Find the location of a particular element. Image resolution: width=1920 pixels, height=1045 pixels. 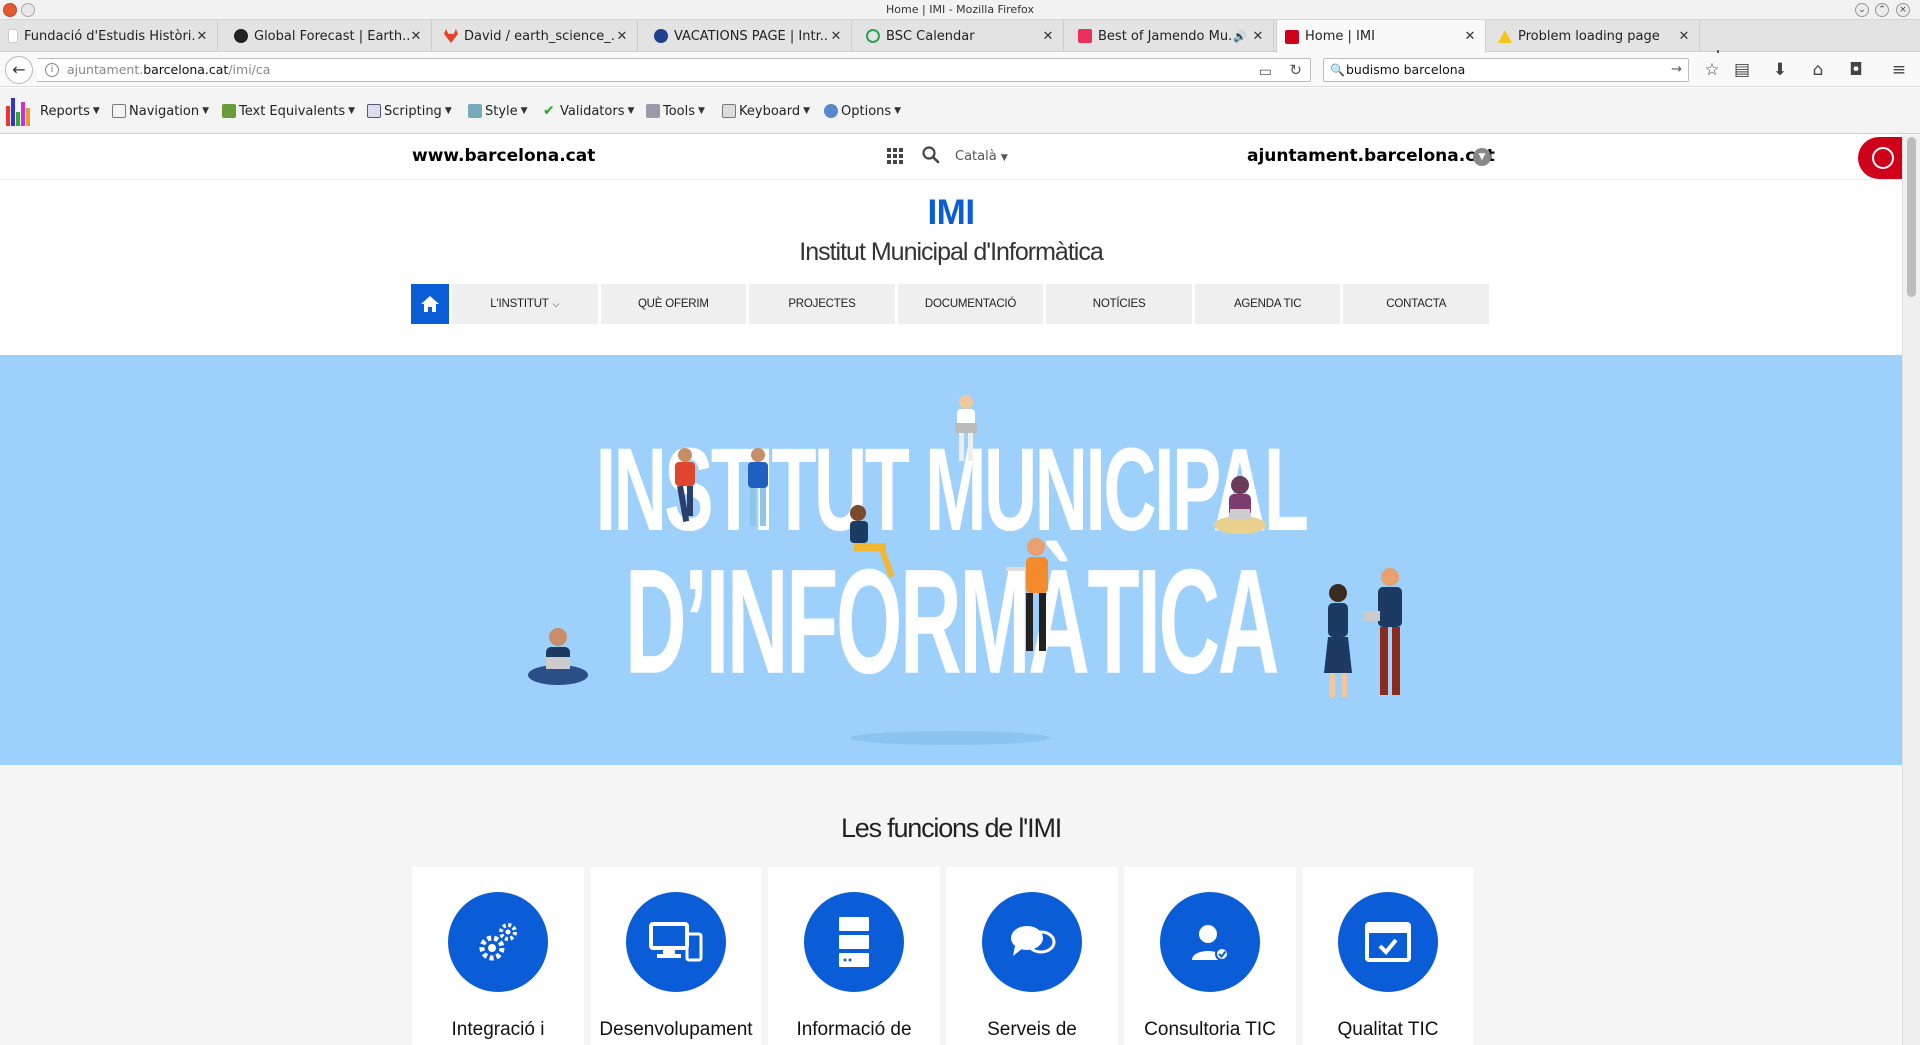

reader-view-icon: ▭ is located at coordinates (1265, 72).